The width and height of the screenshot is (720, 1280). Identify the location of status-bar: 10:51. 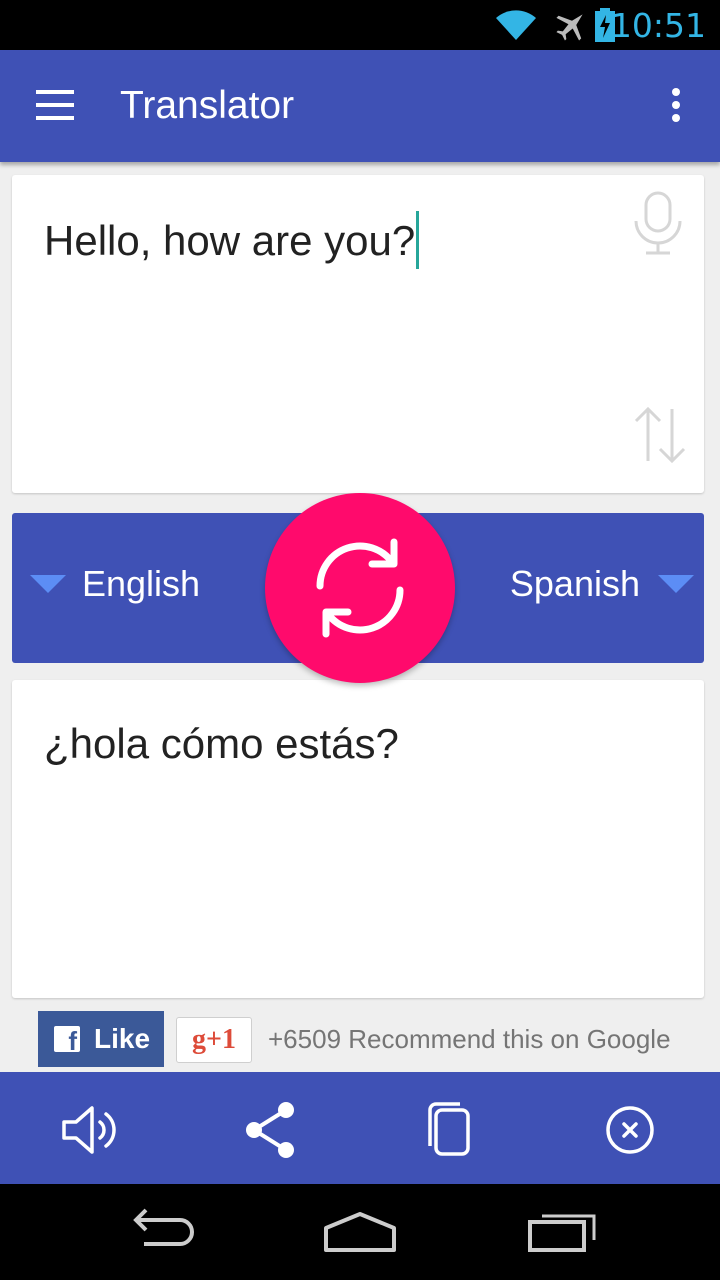
(360, 25).